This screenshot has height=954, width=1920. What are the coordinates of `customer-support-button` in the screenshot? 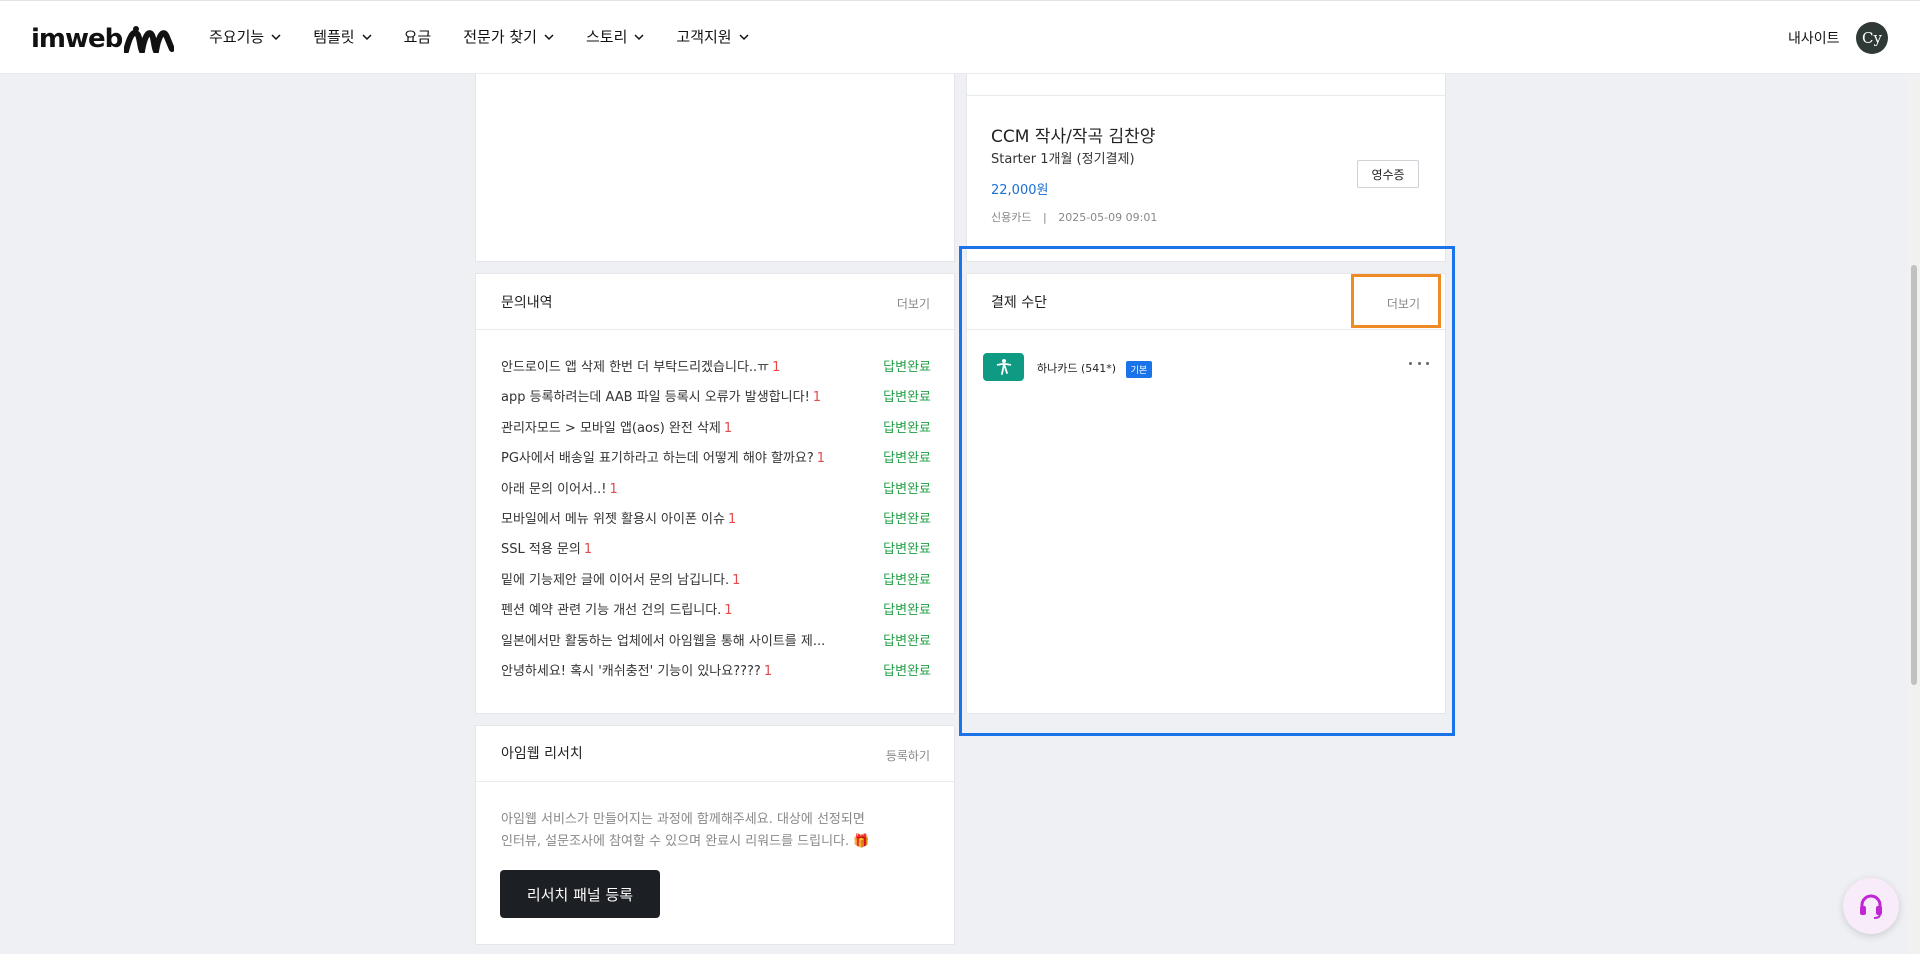 It's located at (1871, 906).